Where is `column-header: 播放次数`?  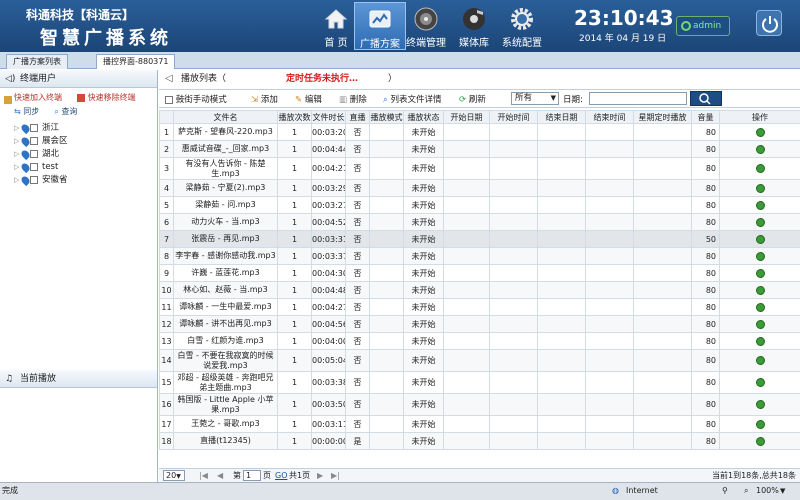 column-header: 播放次数 is located at coordinates (294, 117).